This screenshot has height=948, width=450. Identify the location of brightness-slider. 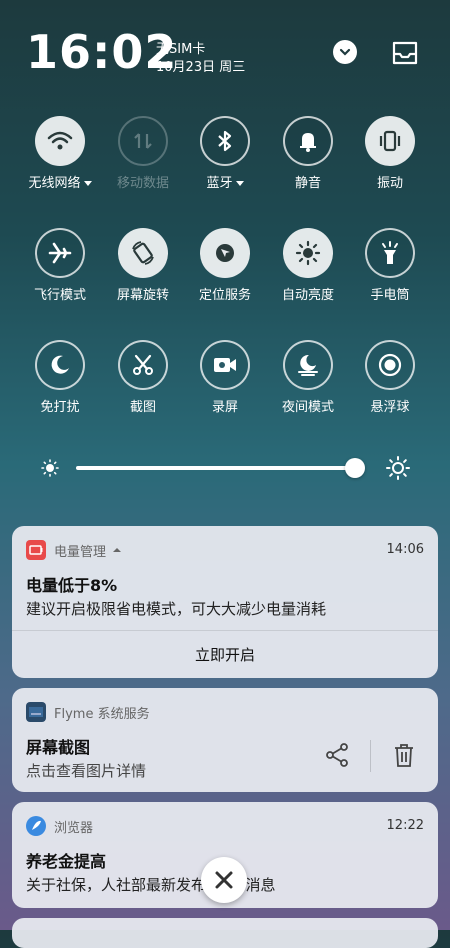
(225, 468).